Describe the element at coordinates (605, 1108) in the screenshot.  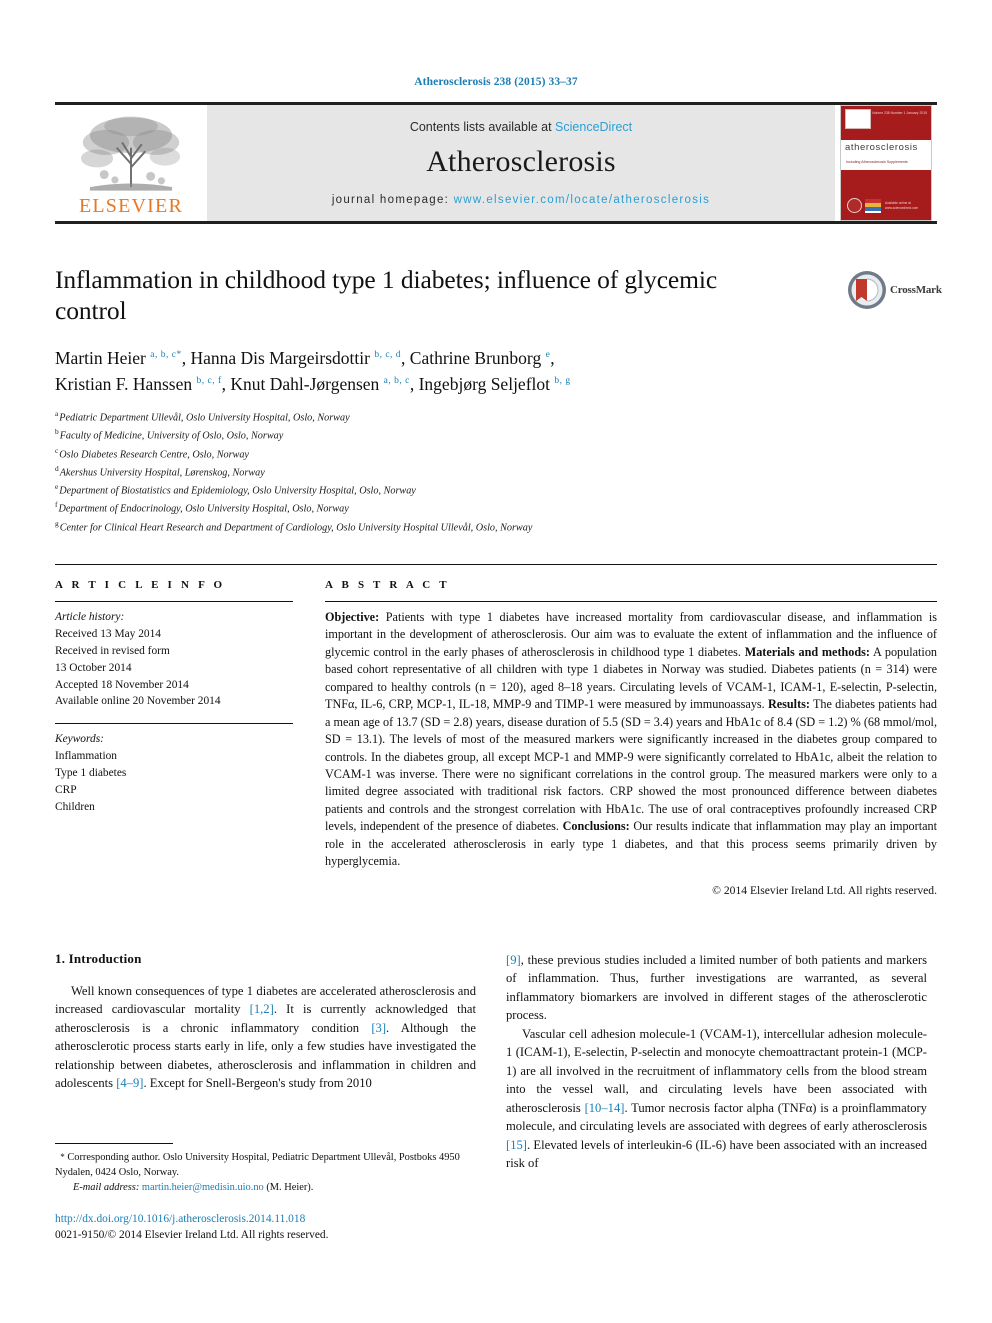
I see `citation-link: [10–14]` at that location.